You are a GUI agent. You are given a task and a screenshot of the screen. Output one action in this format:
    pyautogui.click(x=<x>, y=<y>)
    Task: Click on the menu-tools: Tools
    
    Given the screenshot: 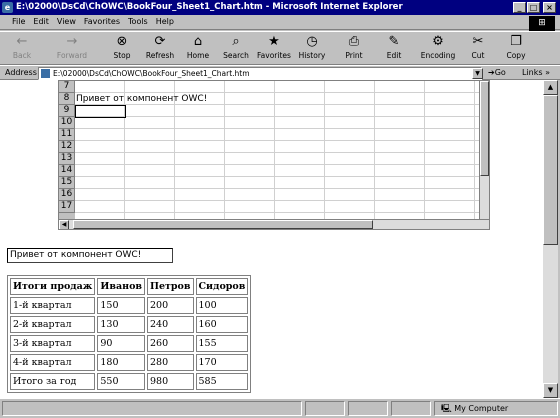 What is the action you would take?
    pyautogui.click(x=138, y=22)
    